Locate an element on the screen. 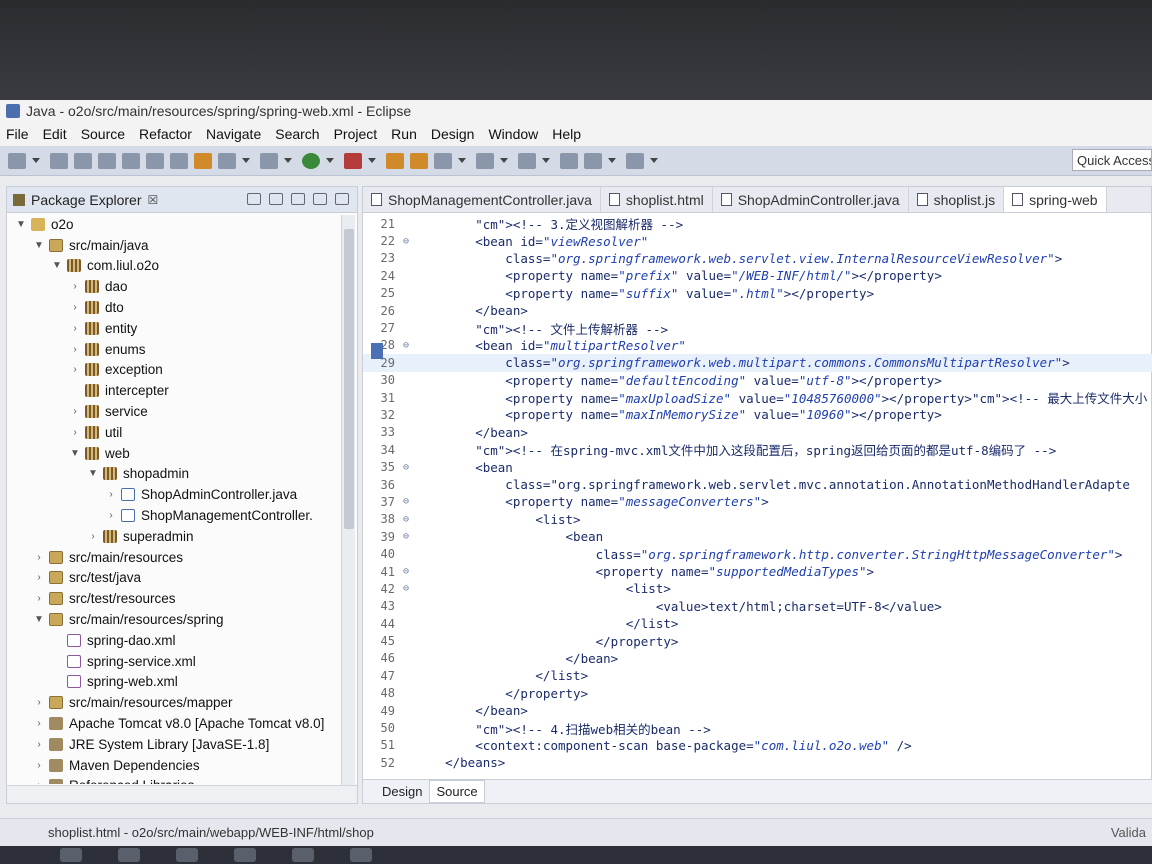 This screenshot has width=1152, height=864. debug-dropdown-icon is located at coordinates (288, 160).